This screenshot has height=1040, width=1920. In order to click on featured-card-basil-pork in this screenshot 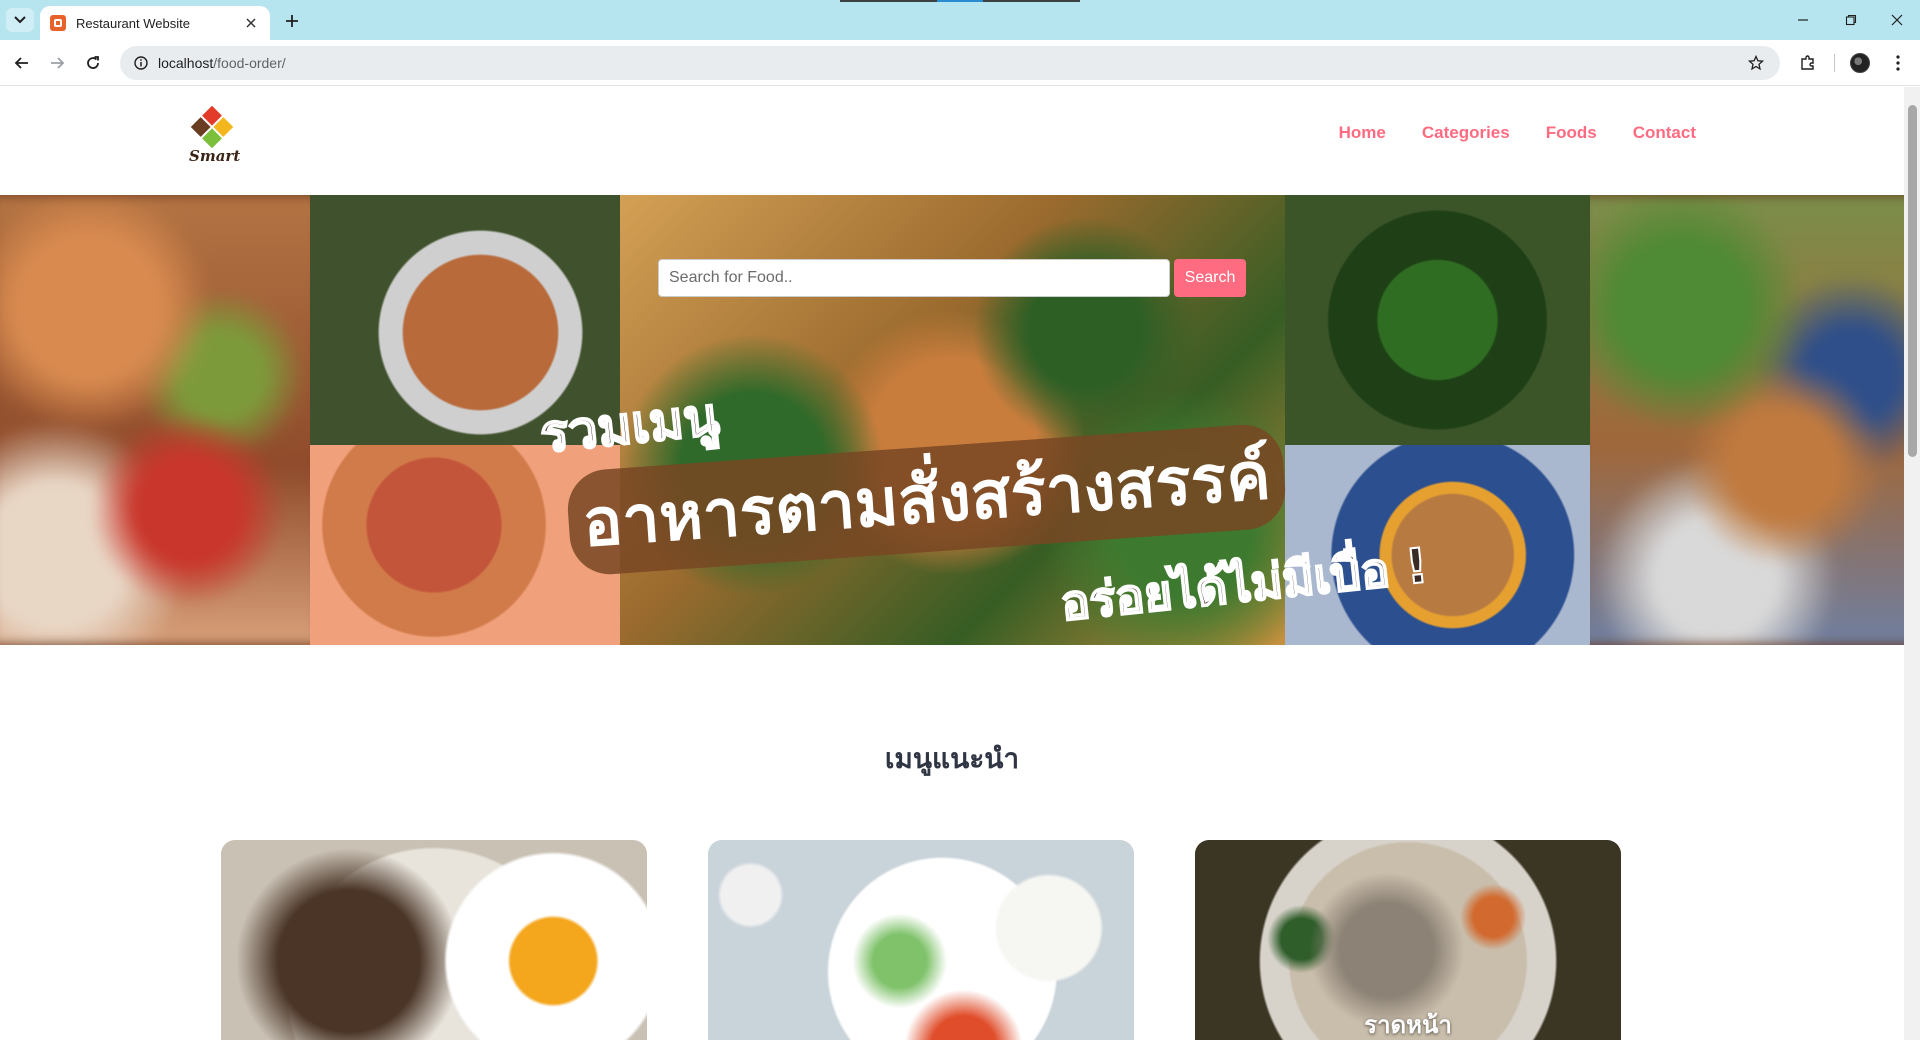, I will do `click(434, 940)`.